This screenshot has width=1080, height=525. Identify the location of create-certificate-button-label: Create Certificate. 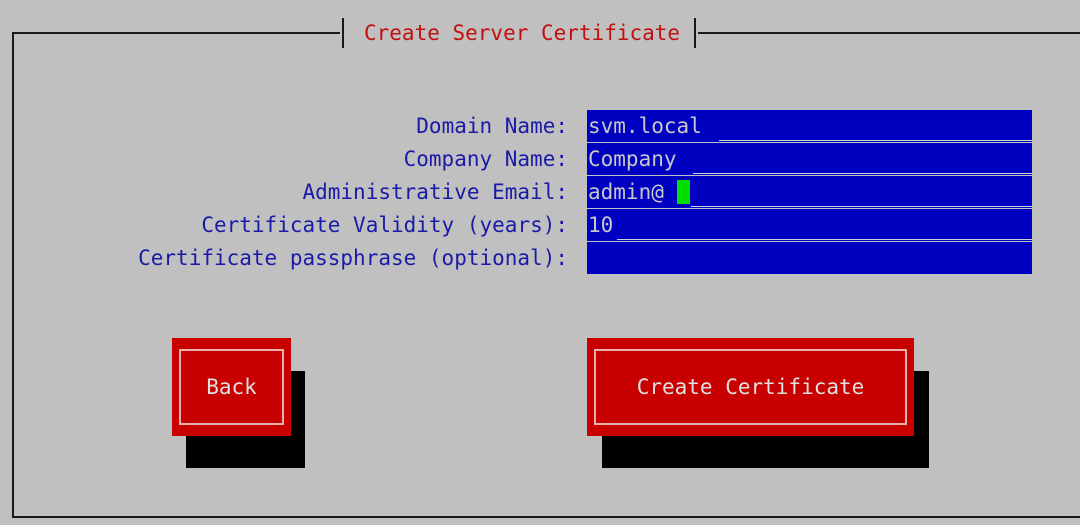
(750, 387).